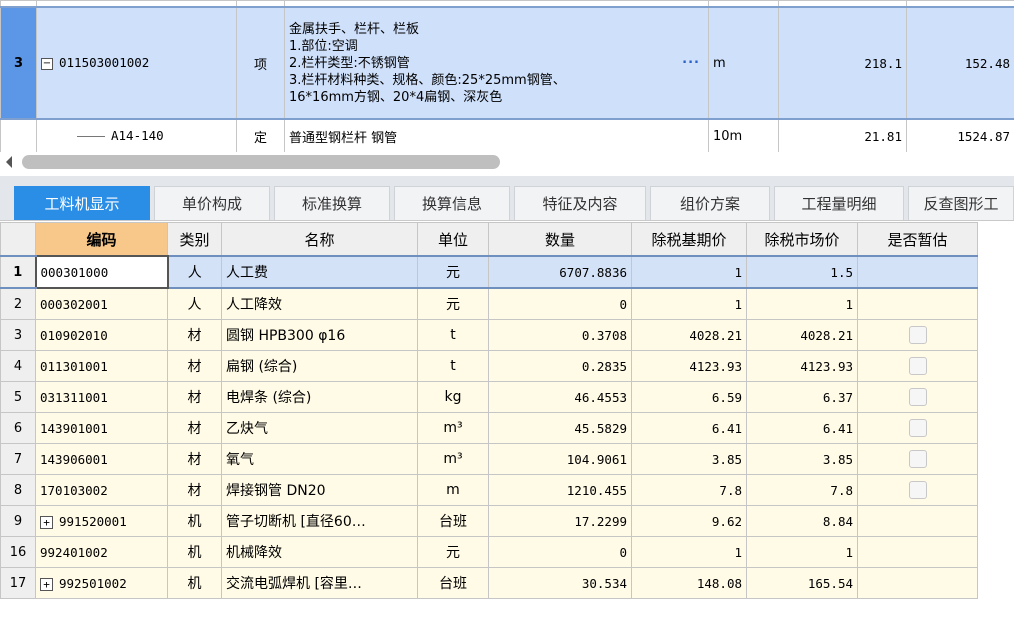  Describe the element at coordinates (560, 428) in the screenshot. I see `quantity-cell: 45.5829` at that location.